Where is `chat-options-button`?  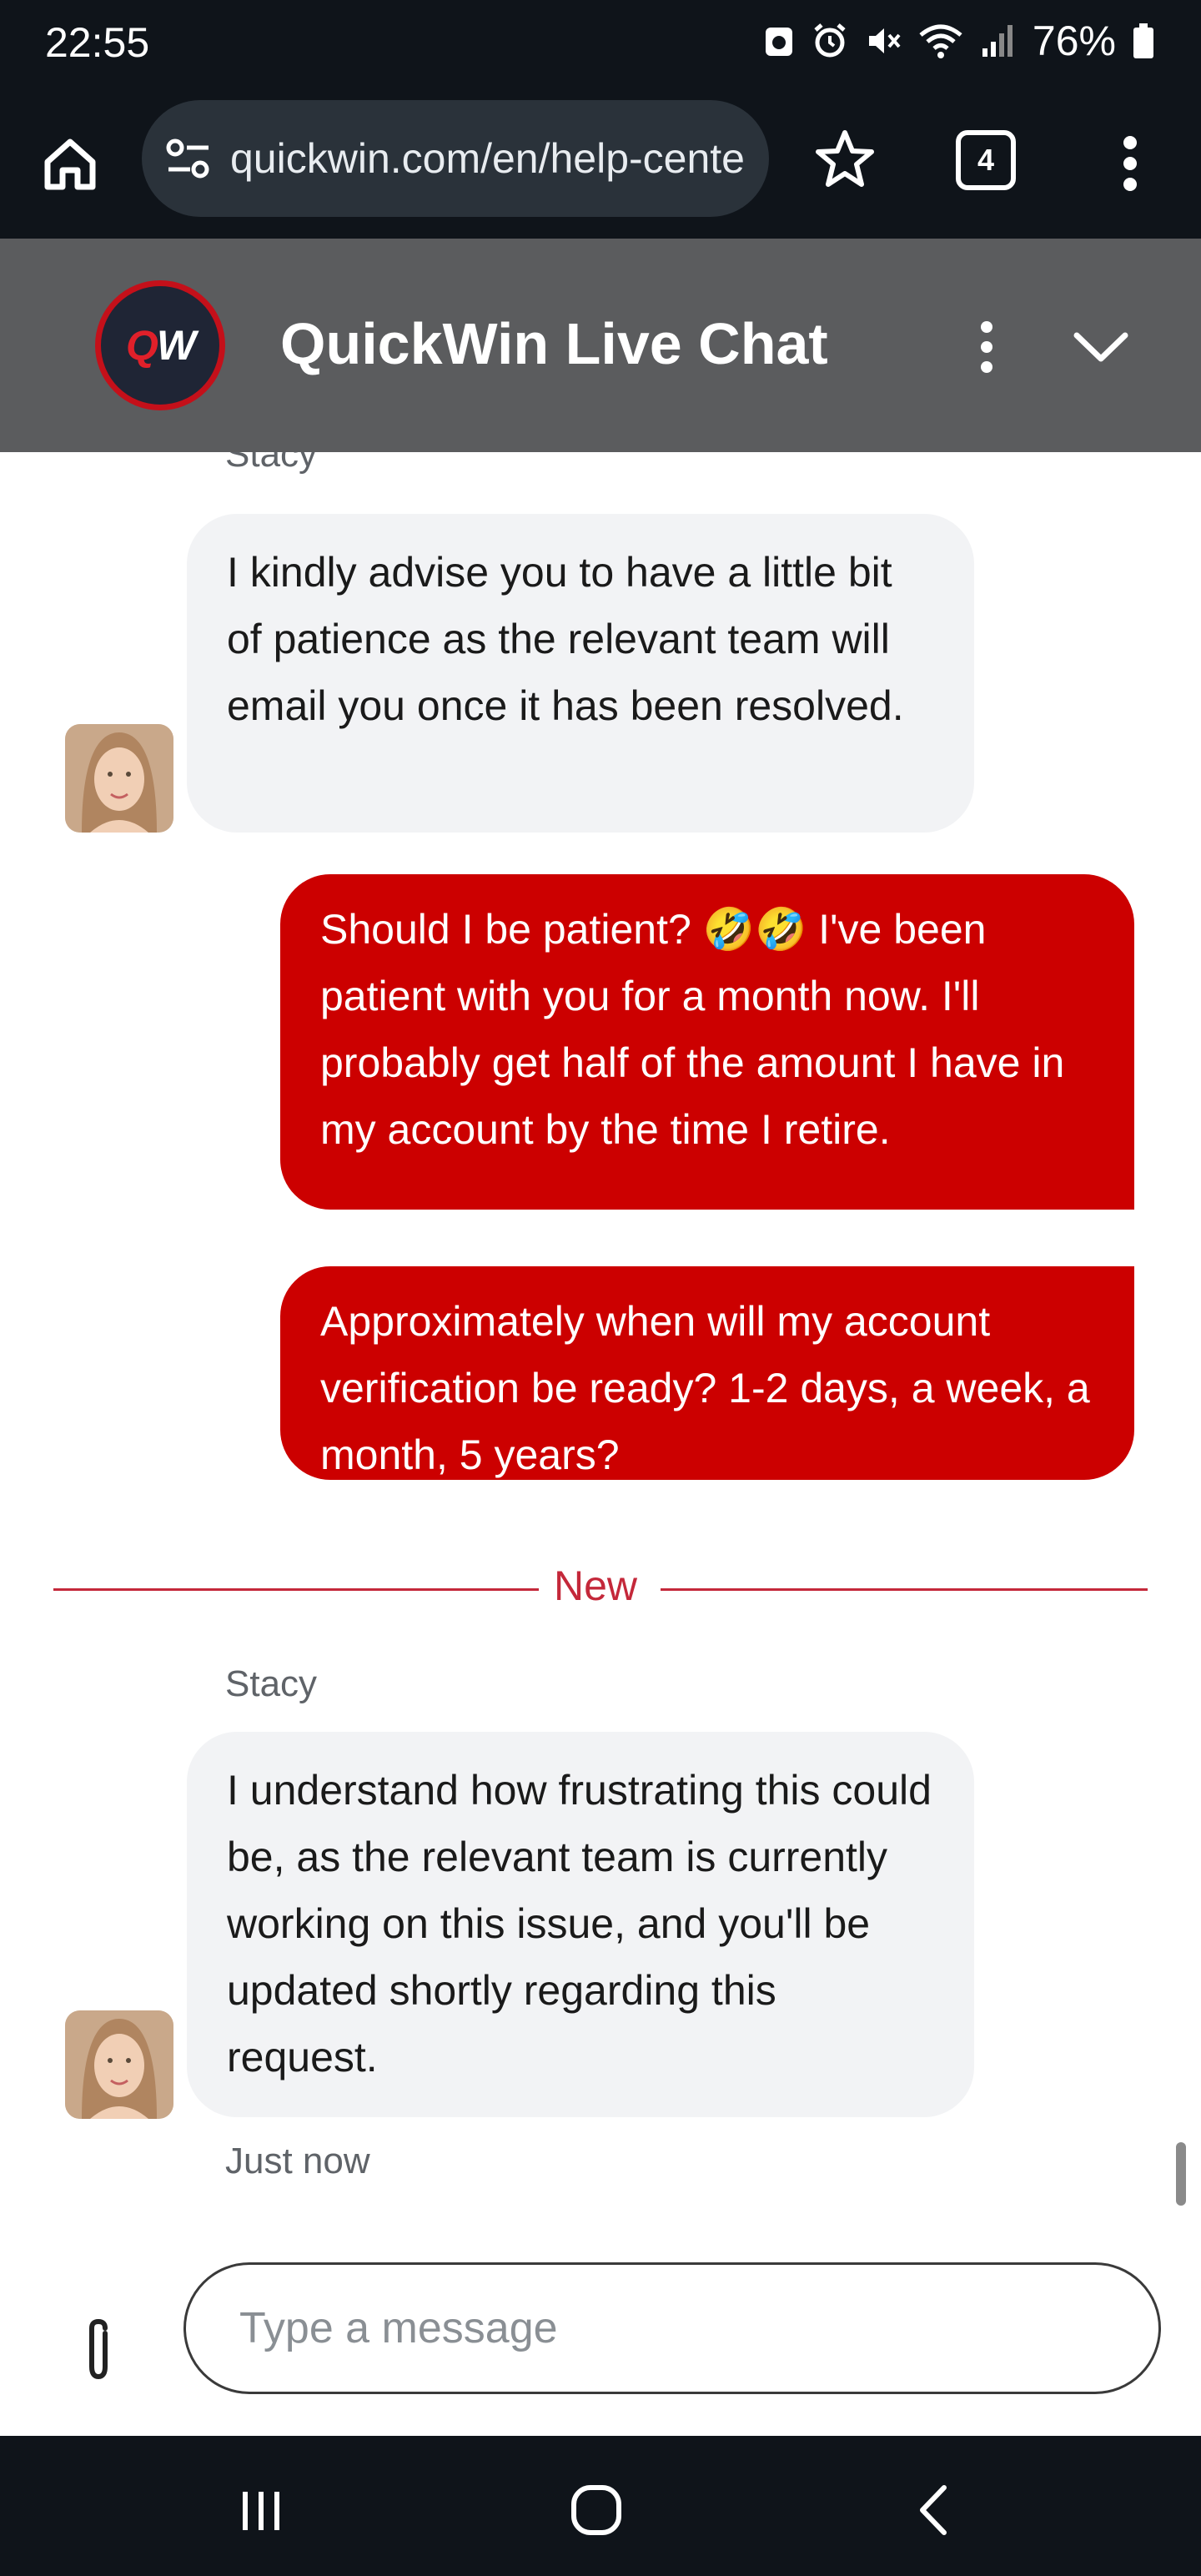 chat-options-button is located at coordinates (987, 347).